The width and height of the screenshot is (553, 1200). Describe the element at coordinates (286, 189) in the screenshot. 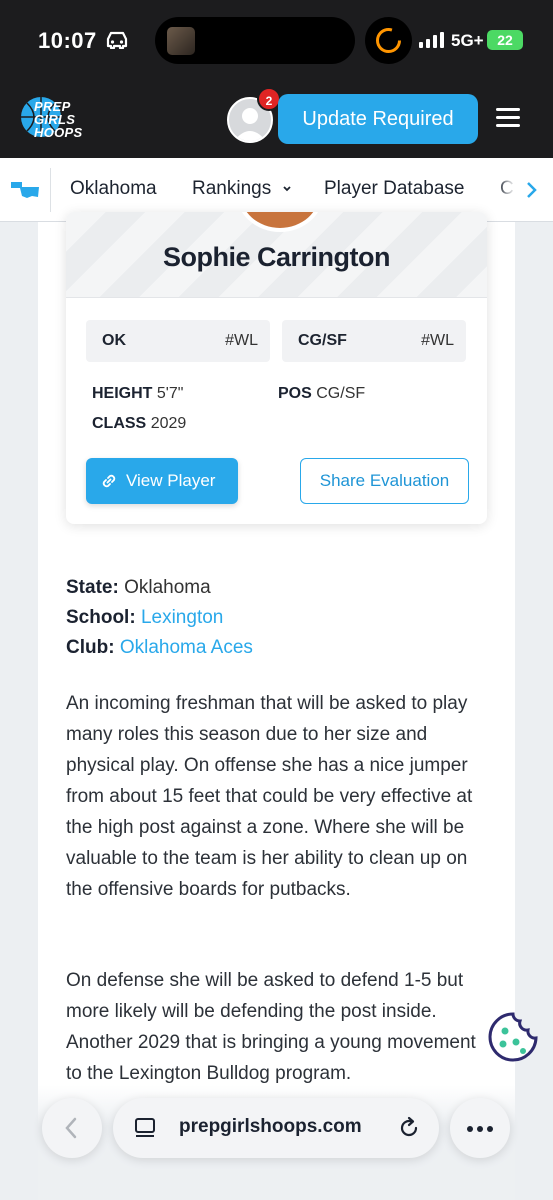

I see `chevron-down-icon` at that location.